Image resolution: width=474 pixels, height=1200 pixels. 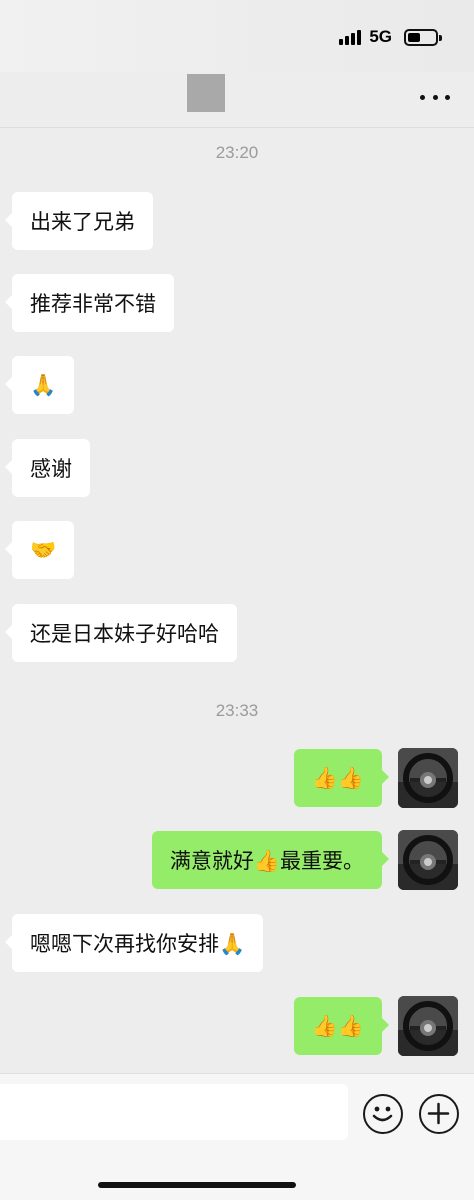 What do you see at coordinates (350, 37) in the screenshot?
I see `signal-icon` at bounding box center [350, 37].